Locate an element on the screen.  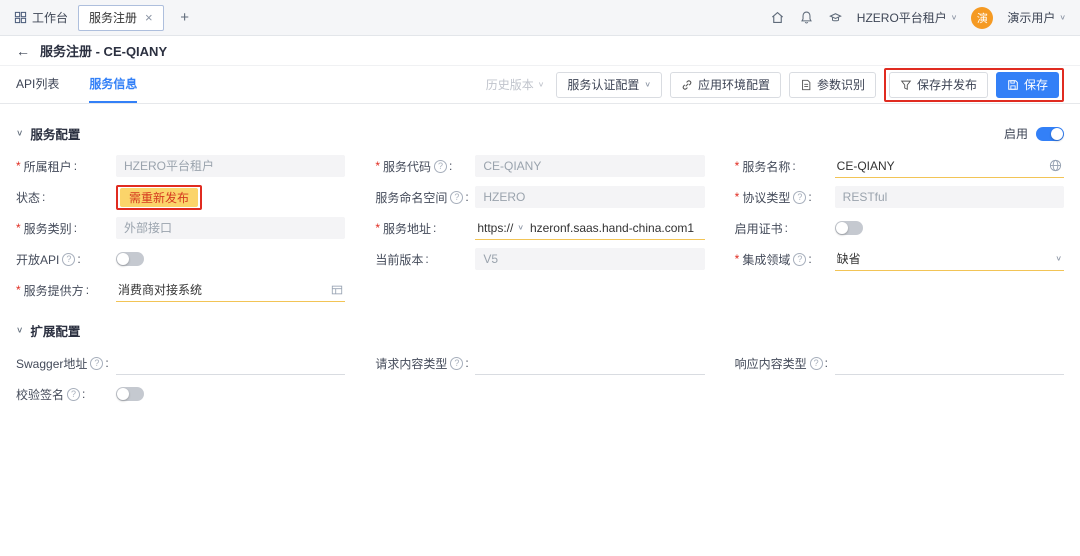
field-response-type-label: 响应内容类型? is located at coordinates (785, 363).